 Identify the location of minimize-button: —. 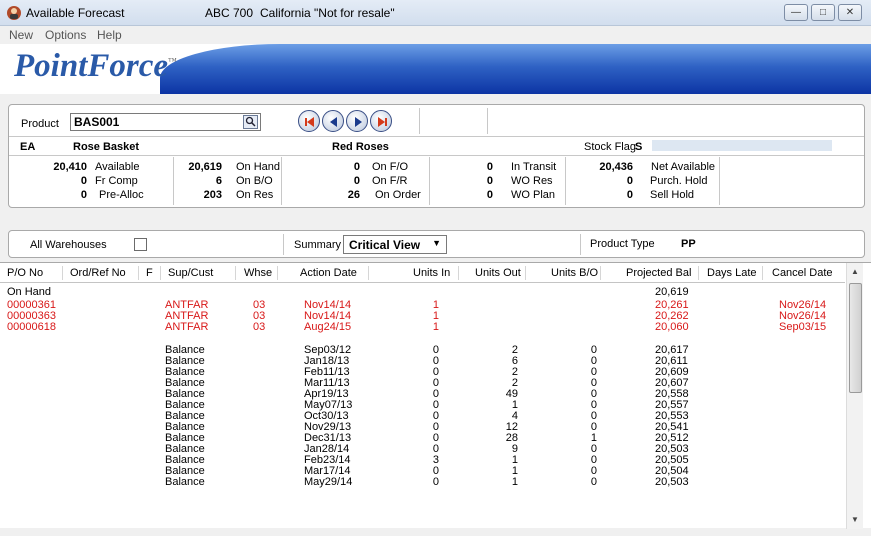
(796, 12).